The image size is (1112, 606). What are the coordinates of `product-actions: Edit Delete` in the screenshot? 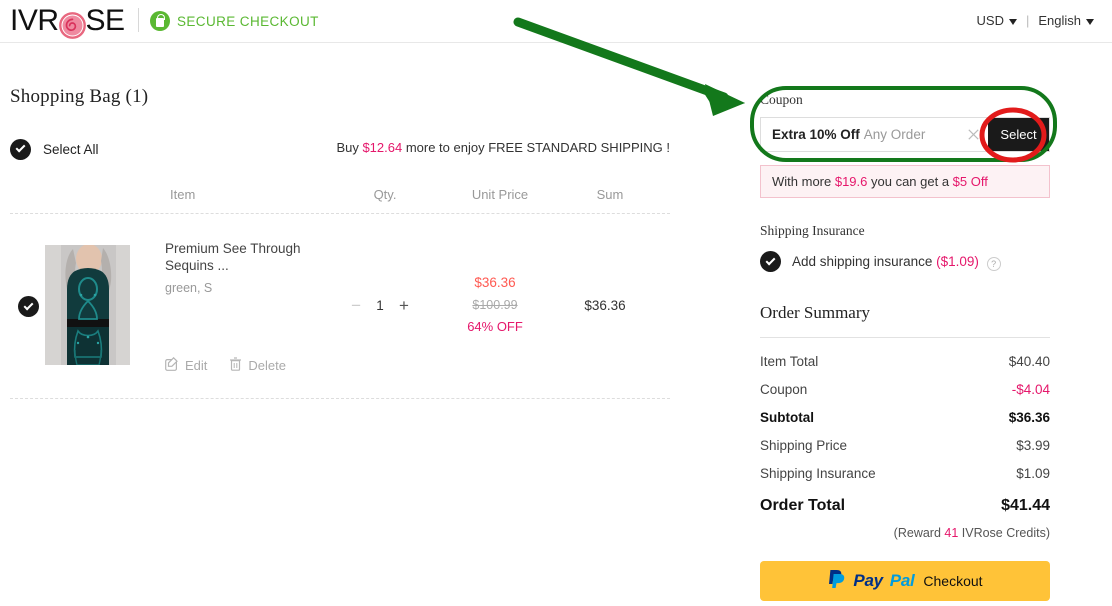 It's located at (245, 365).